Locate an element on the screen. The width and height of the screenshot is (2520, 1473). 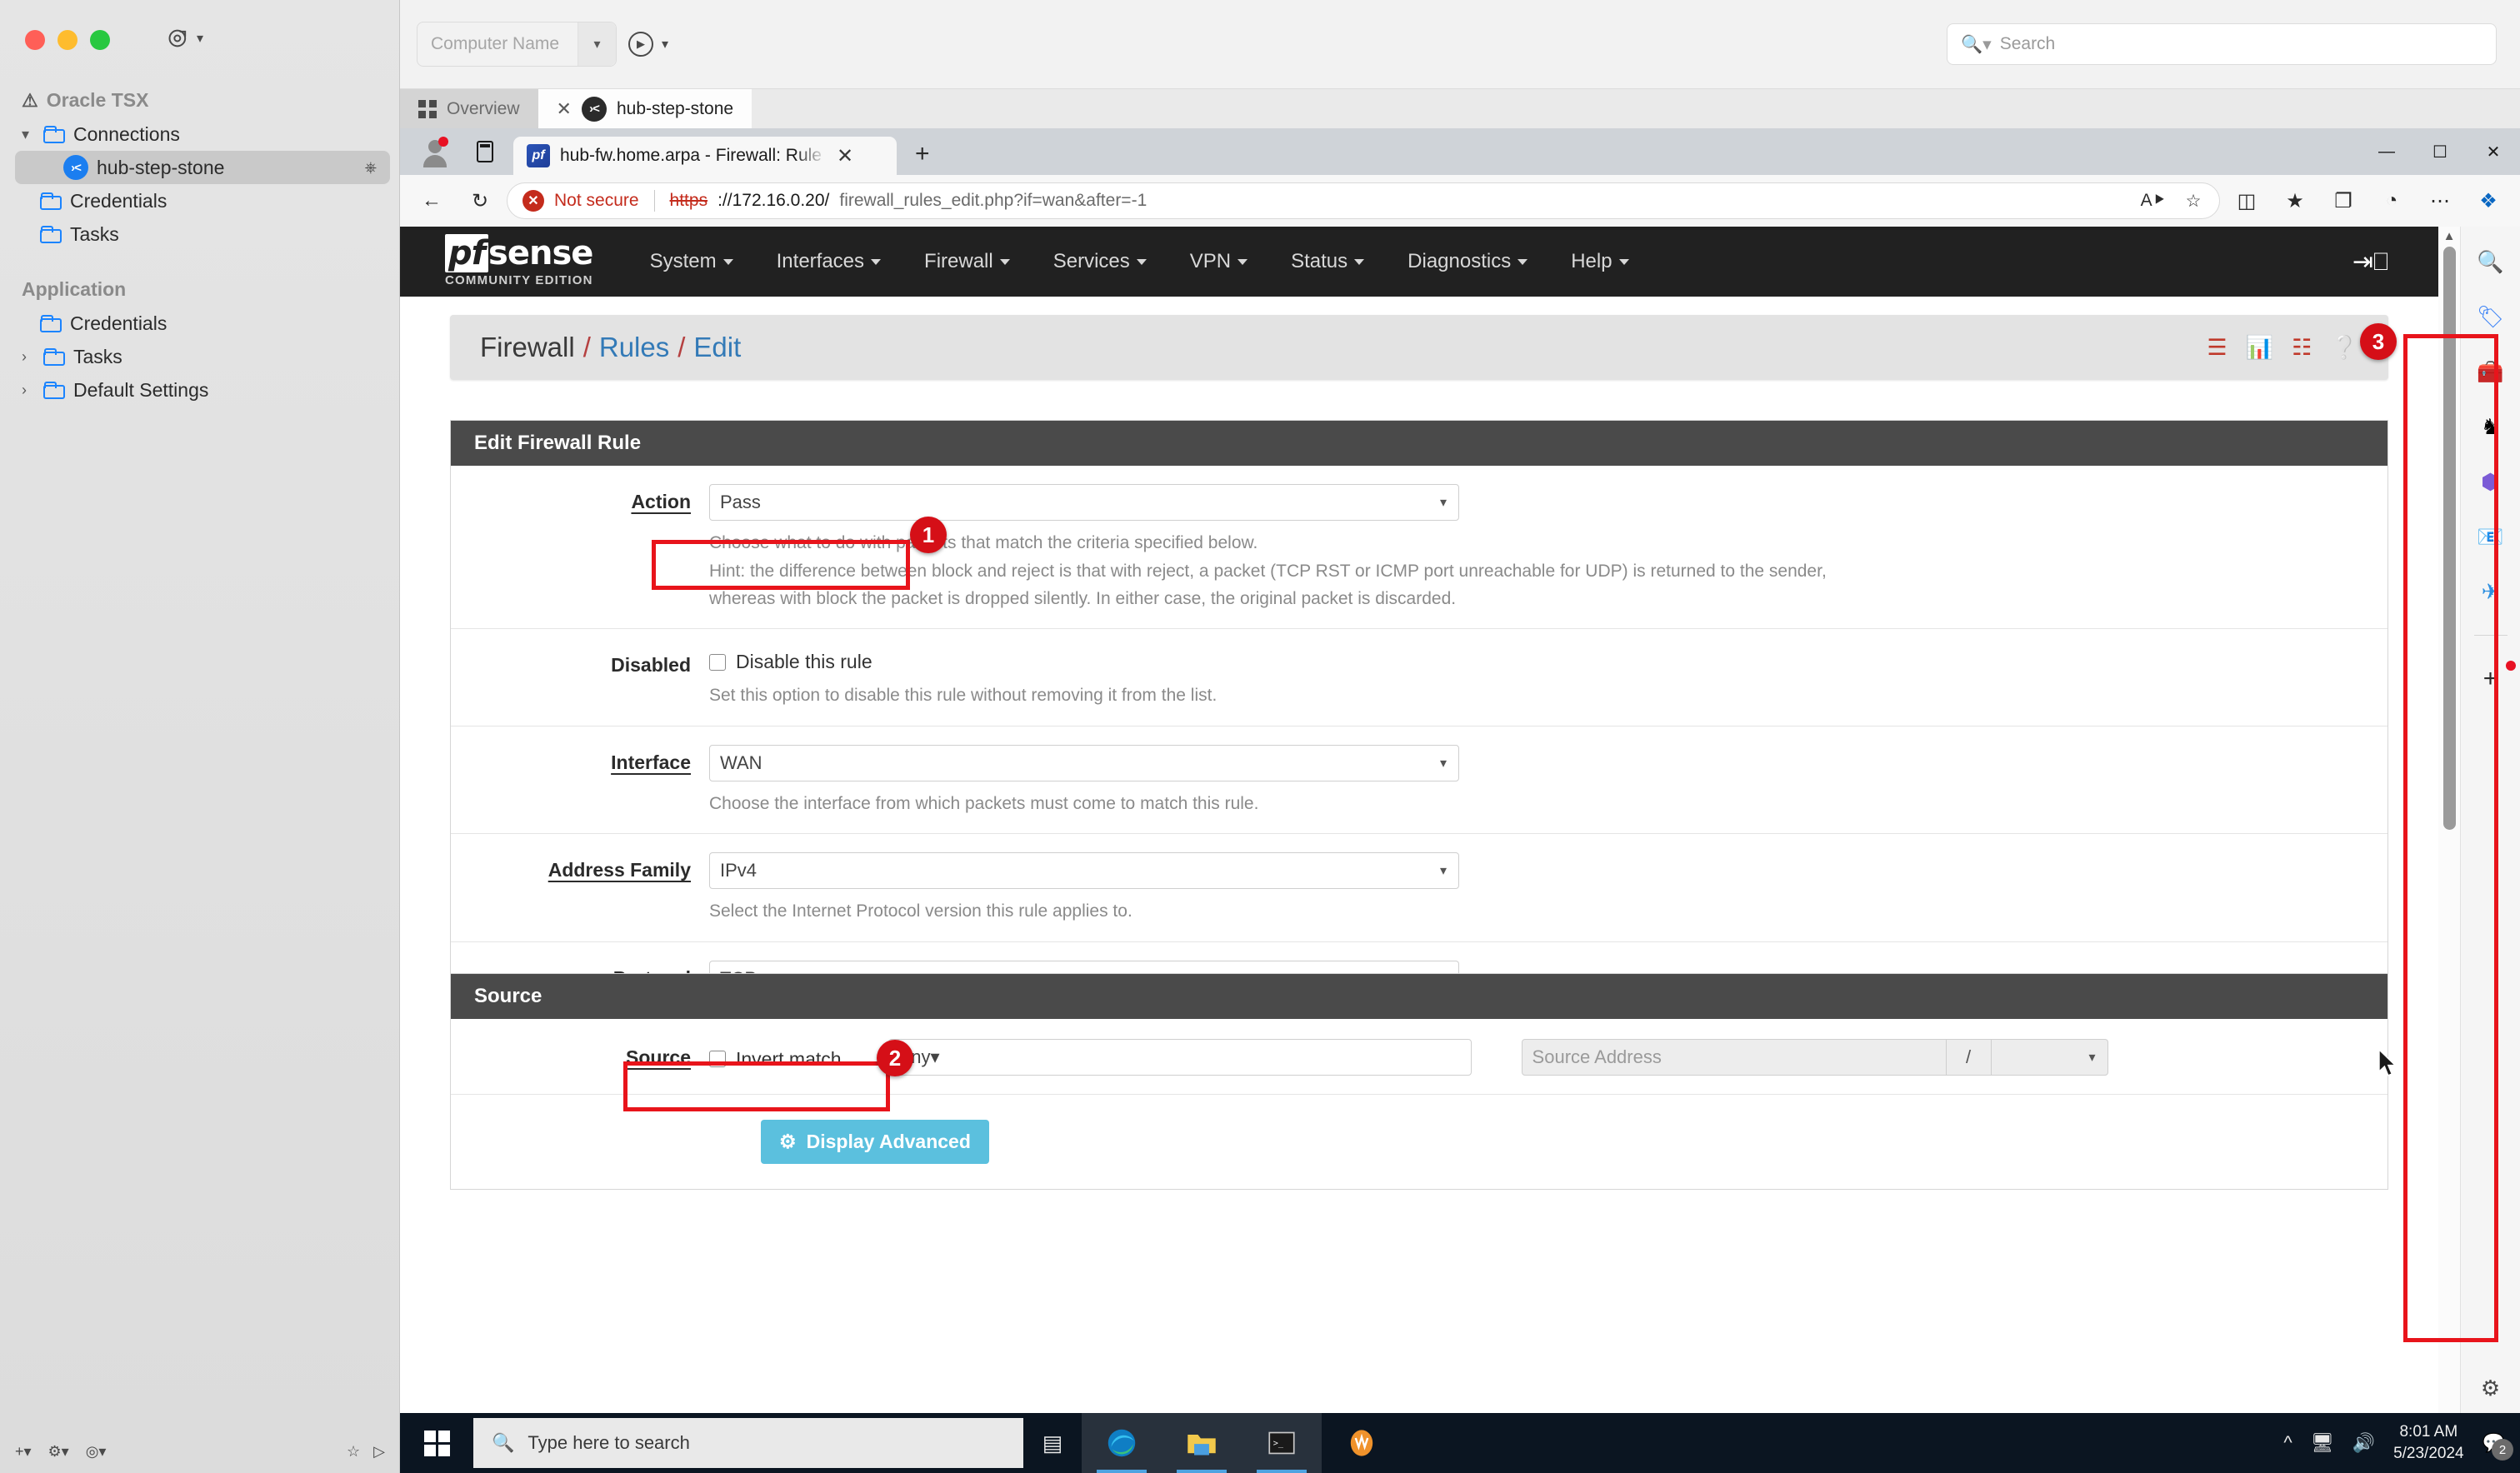
paper-plane-icon: ✈ is located at coordinates (2490, 591).